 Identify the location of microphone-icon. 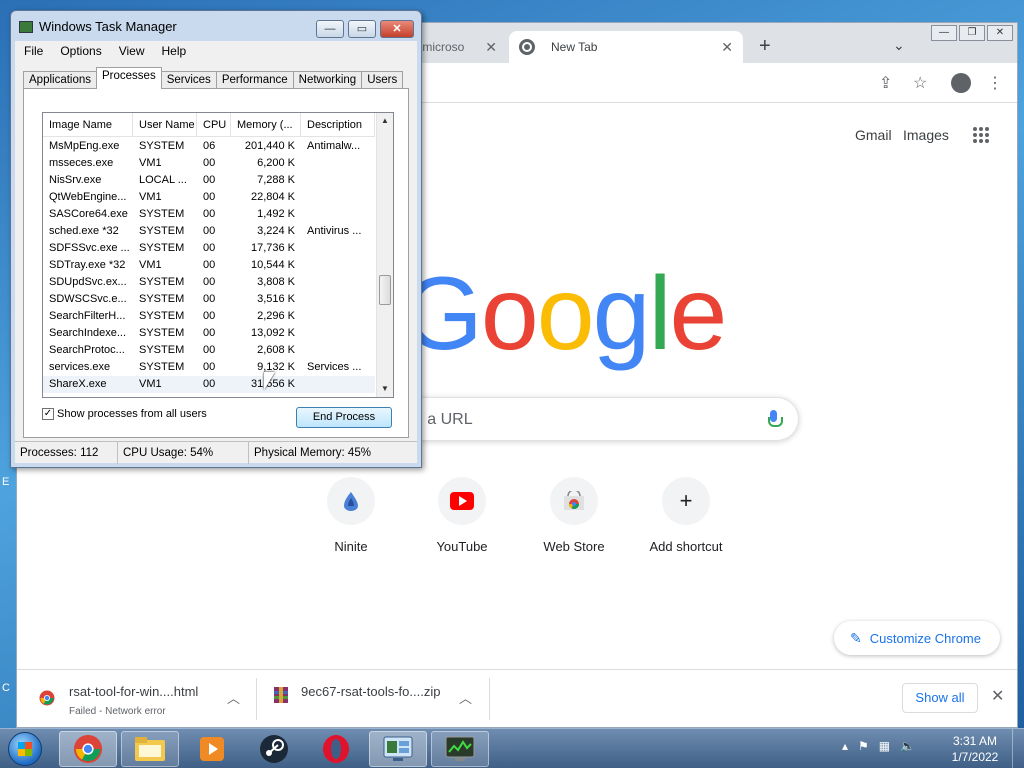
(775, 419).